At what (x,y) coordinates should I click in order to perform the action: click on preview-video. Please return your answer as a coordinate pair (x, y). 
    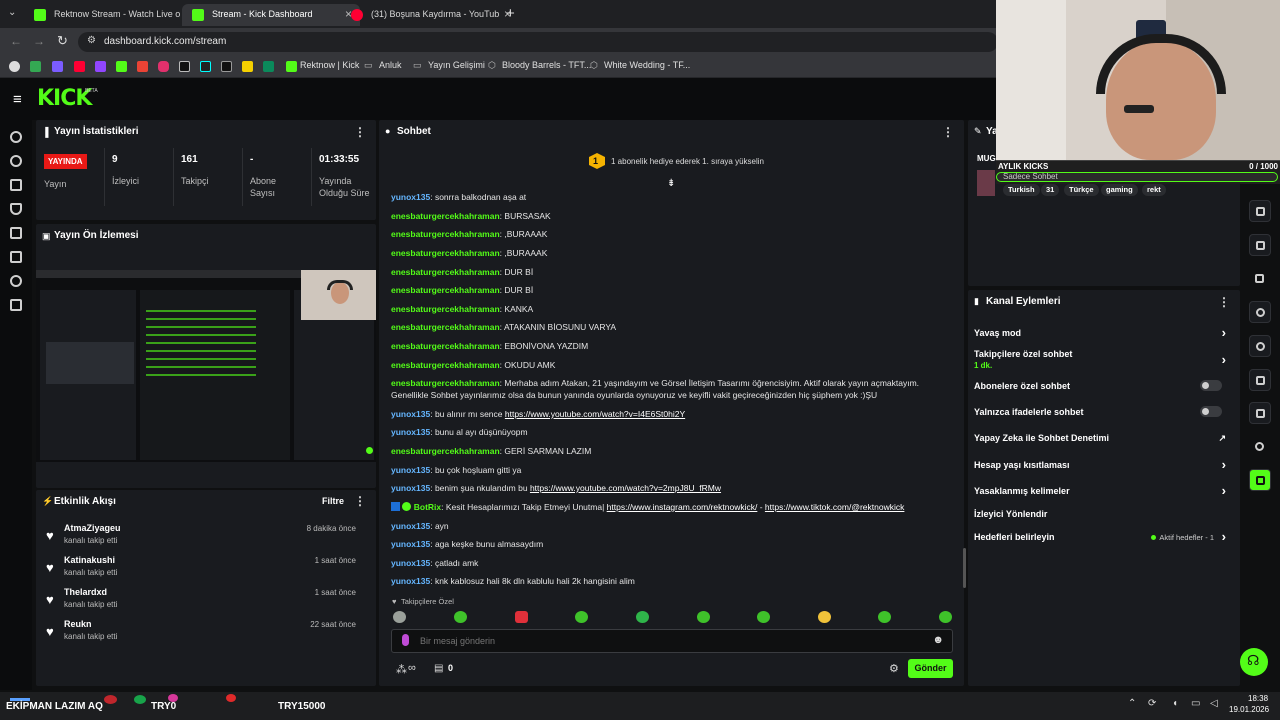
    Looking at the image, I should click on (206, 366).